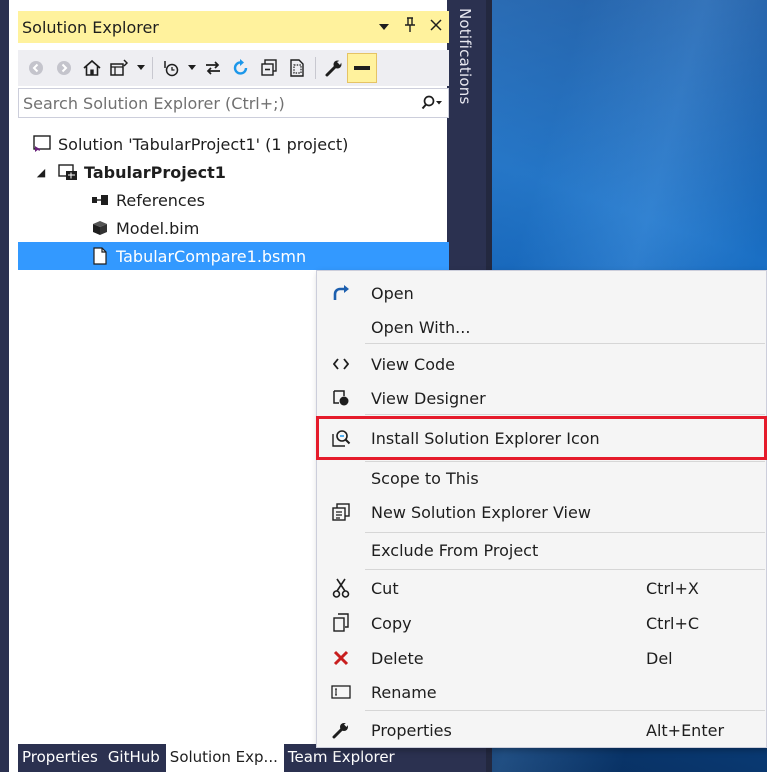  What do you see at coordinates (241, 68) in the screenshot?
I see `refresh-icon` at bounding box center [241, 68].